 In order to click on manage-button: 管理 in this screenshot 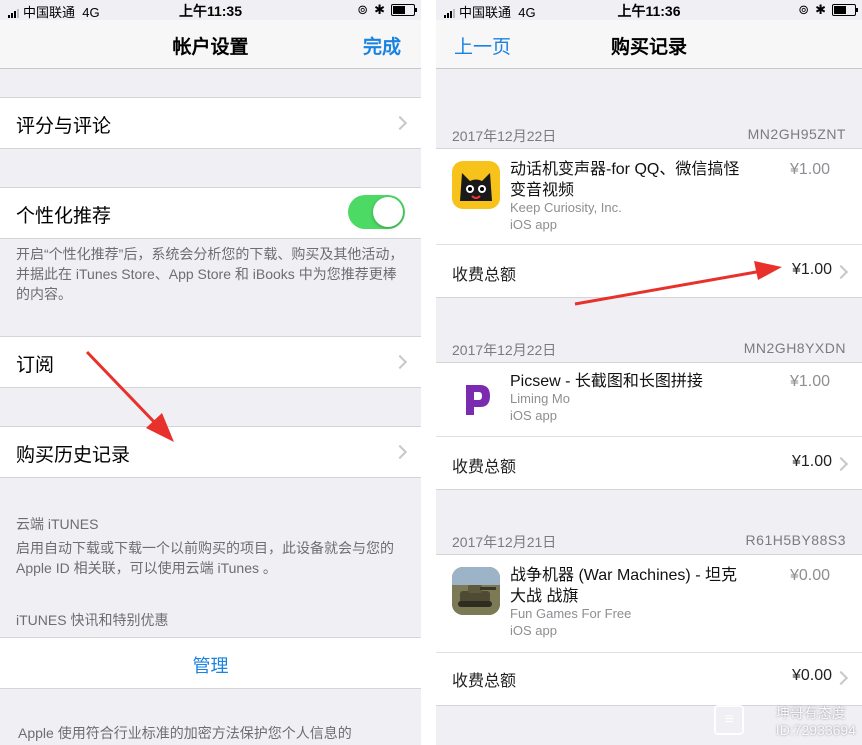, I will do `click(210, 665)`.